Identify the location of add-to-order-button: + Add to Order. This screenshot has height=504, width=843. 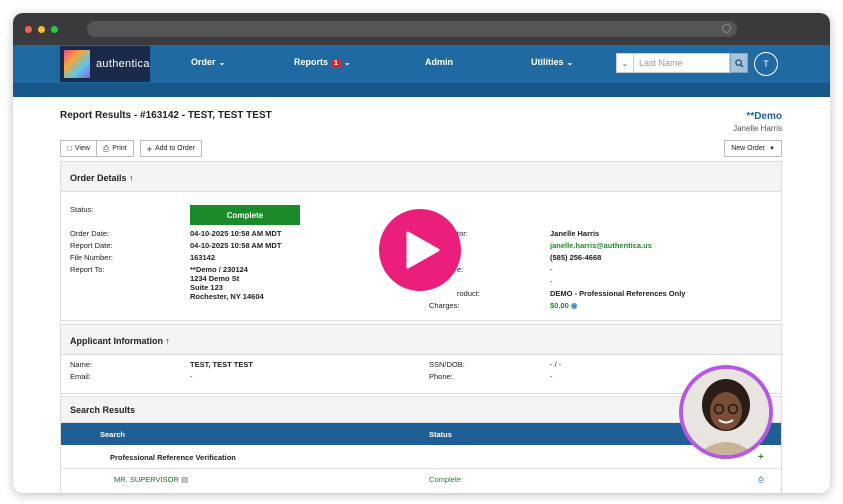
(171, 148).